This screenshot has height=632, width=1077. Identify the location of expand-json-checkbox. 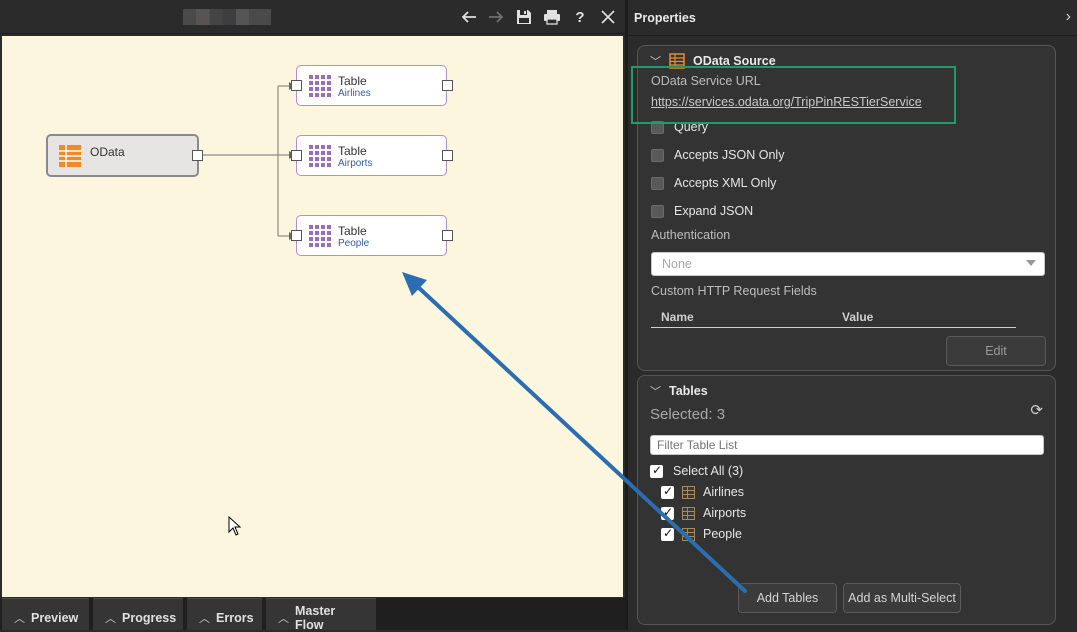
(657, 211).